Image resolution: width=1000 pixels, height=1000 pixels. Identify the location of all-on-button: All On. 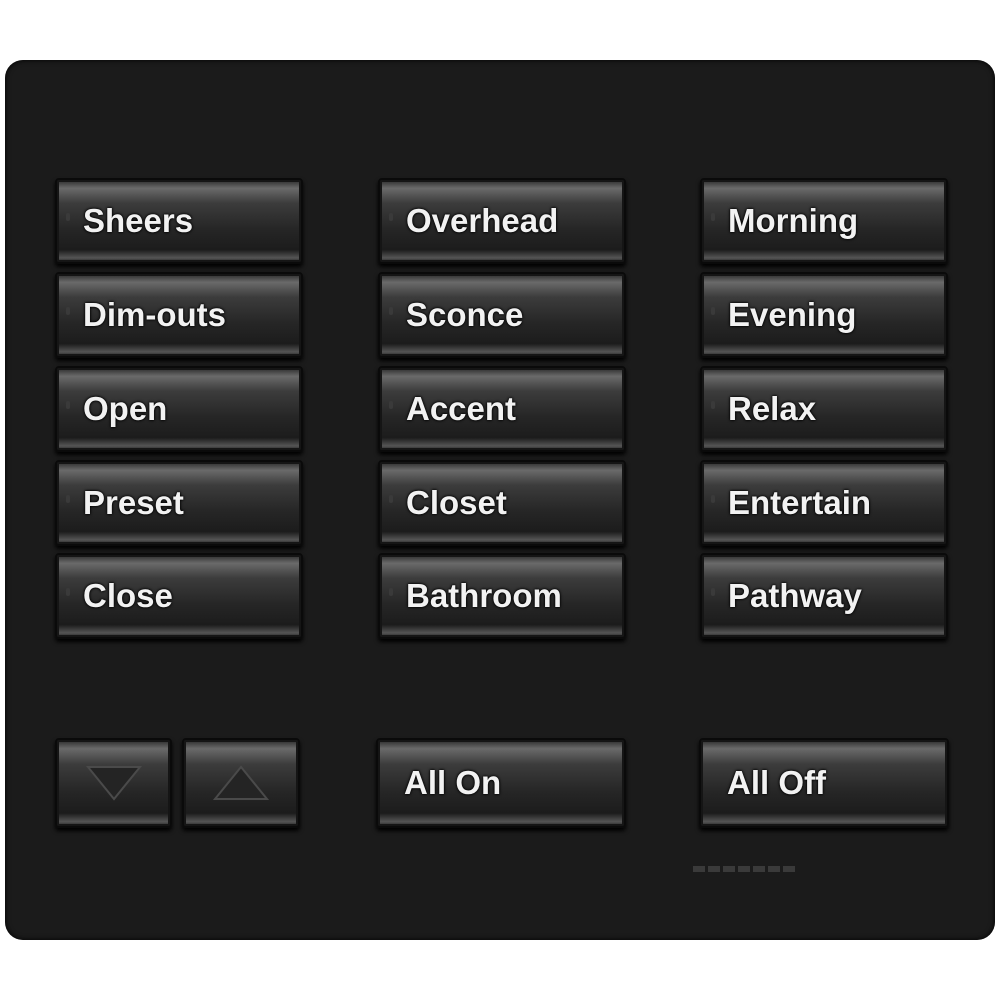
(501, 783).